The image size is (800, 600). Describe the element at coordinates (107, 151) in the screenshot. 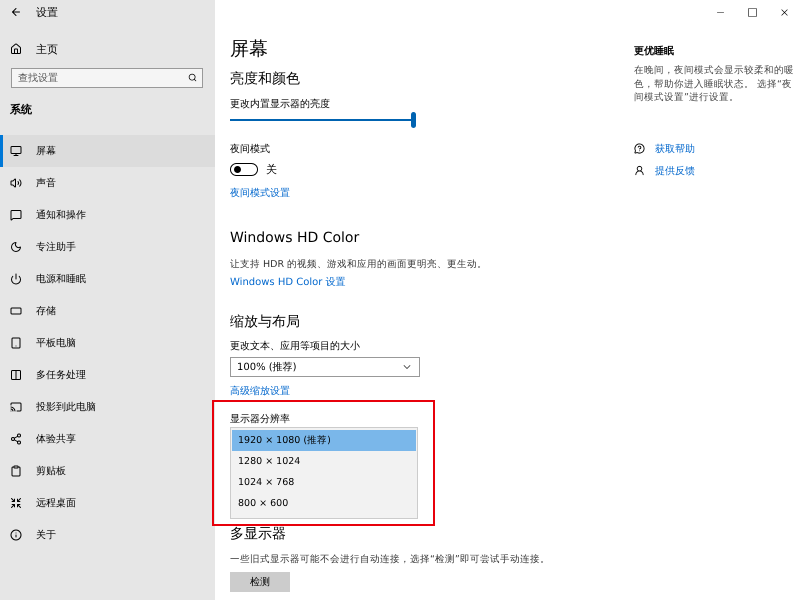

I see `sidebar-item: 屏幕` at that location.